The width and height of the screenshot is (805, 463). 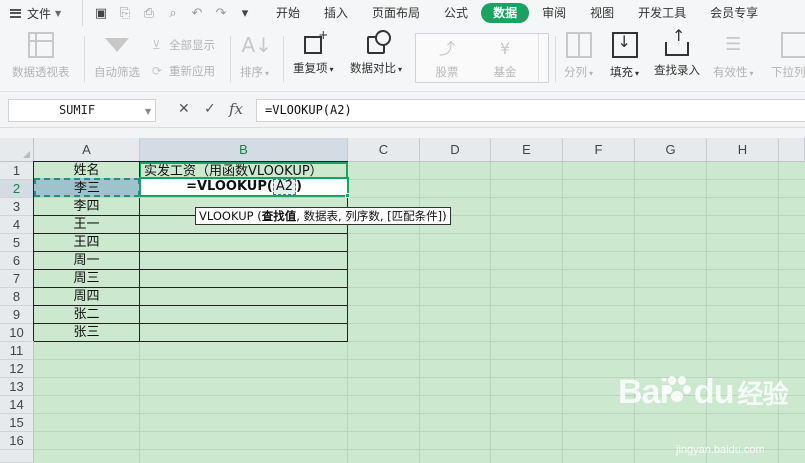 I want to click on duplicates-button: 重复项▾, so click(x=313, y=52).